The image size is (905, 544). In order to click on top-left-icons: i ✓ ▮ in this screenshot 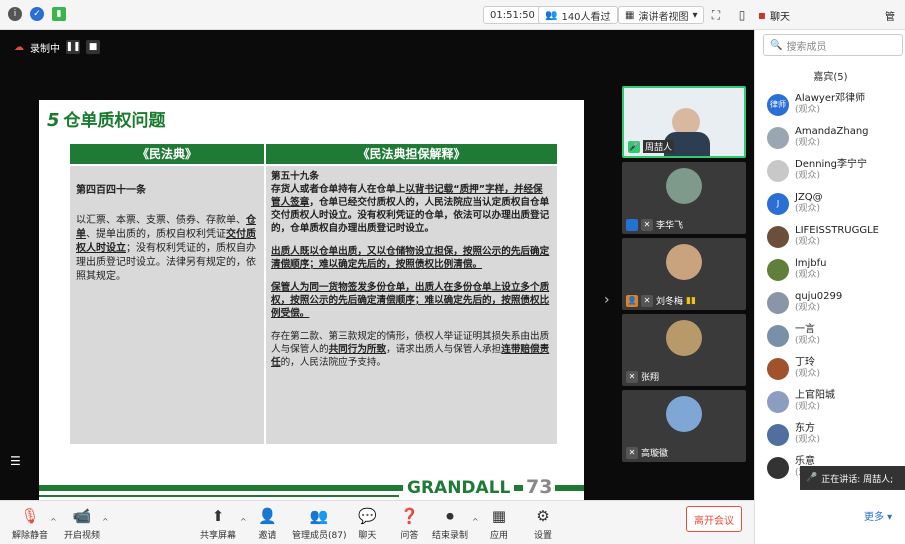, I will do `click(37, 14)`.